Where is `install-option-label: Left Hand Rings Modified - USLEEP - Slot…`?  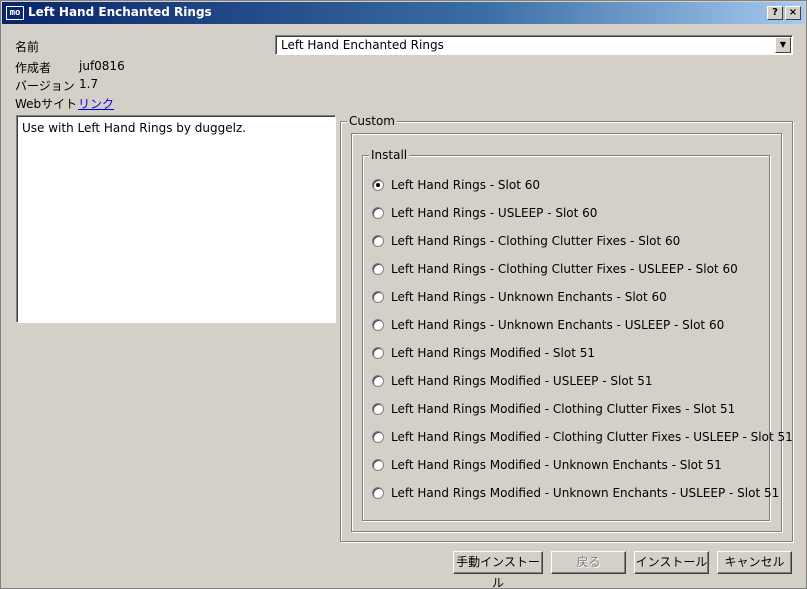
install-option-label: Left Hand Rings Modified - USLEEP - Slot… is located at coordinates (522, 381).